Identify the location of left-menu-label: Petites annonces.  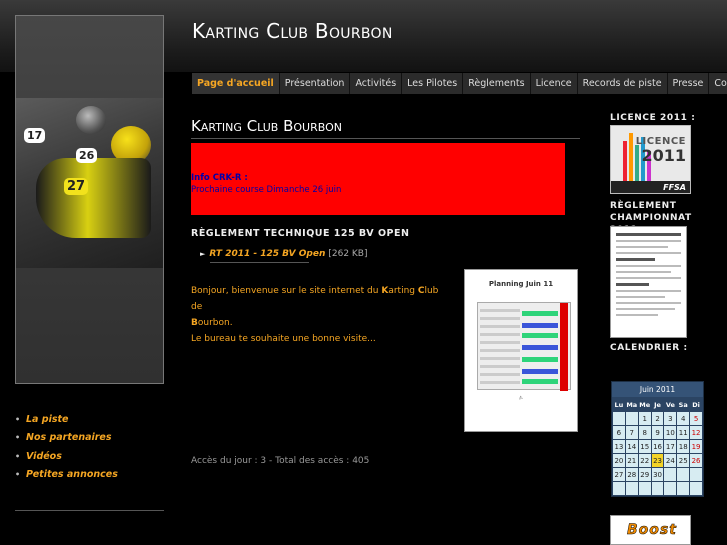
(72, 475).